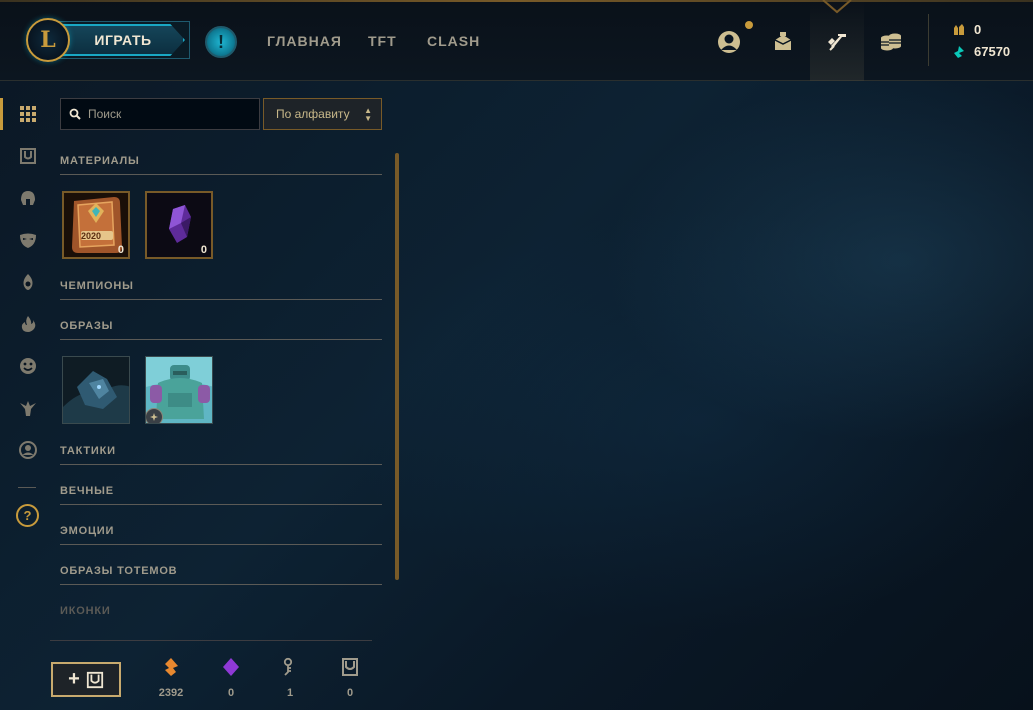 This screenshot has height=710, width=1033. What do you see at coordinates (27, 487) in the screenshot?
I see `rail-separator` at bounding box center [27, 487].